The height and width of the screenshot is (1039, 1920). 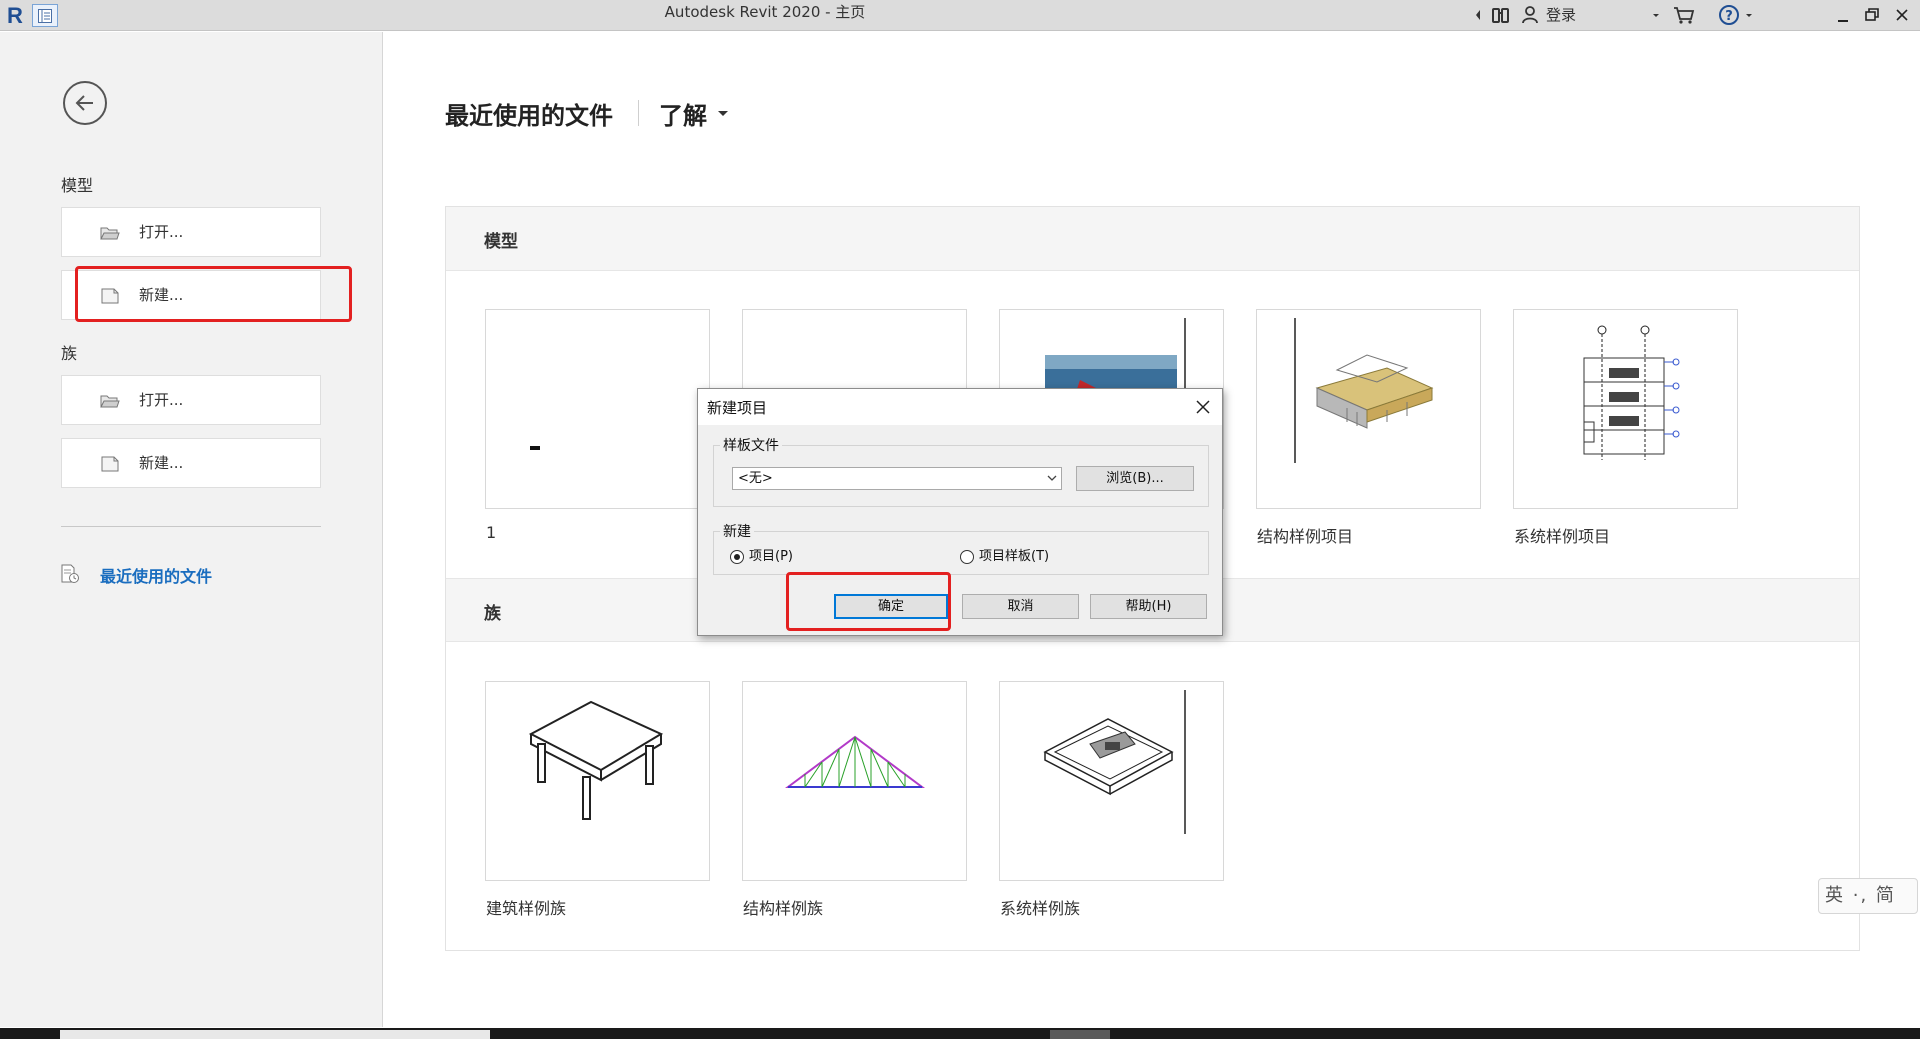 I want to click on family-label-2: 结构样例族, so click(x=783, y=907).